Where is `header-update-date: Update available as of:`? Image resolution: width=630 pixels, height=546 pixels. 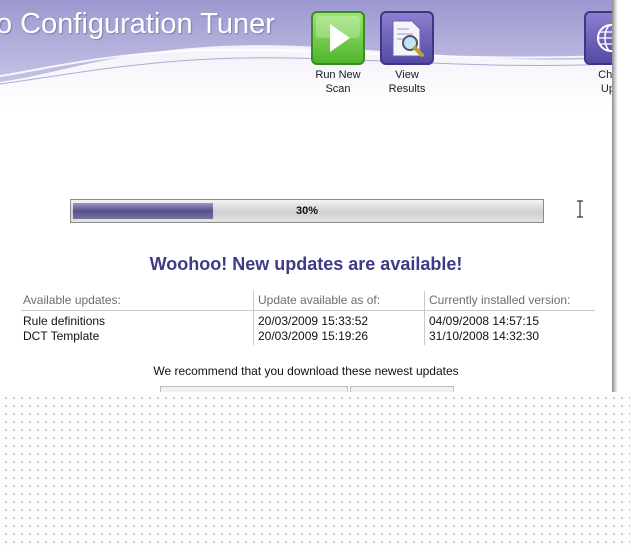 header-update-date: Update available as of: is located at coordinates (319, 300).